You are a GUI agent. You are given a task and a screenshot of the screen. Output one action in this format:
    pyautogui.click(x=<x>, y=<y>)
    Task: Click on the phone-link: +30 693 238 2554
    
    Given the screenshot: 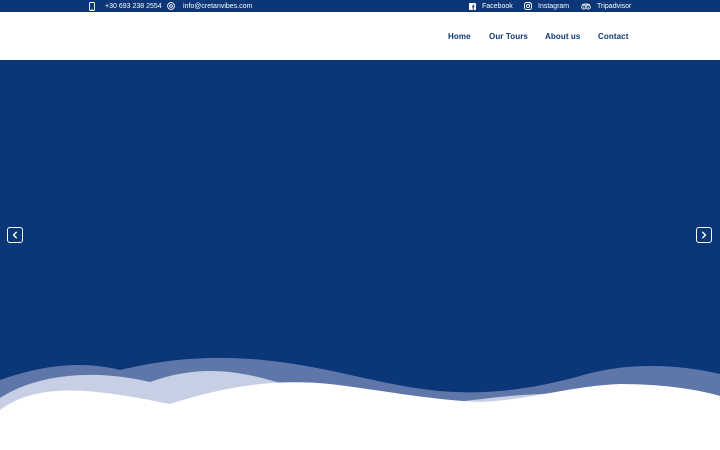 What is the action you would take?
    pyautogui.click(x=125, y=6)
    